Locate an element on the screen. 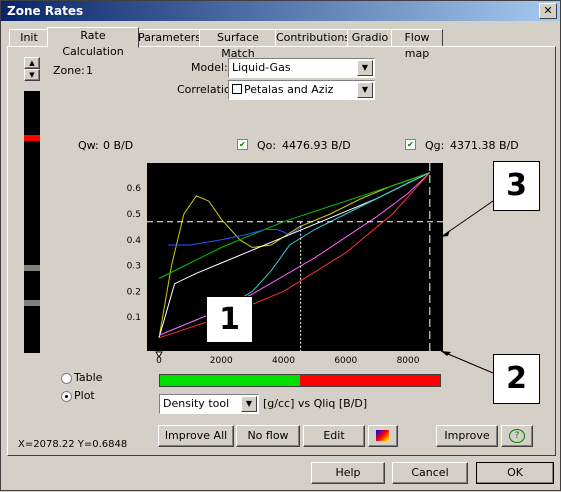 The image size is (561, 492). callout-3: 3 is located at coordinates (516, 186).